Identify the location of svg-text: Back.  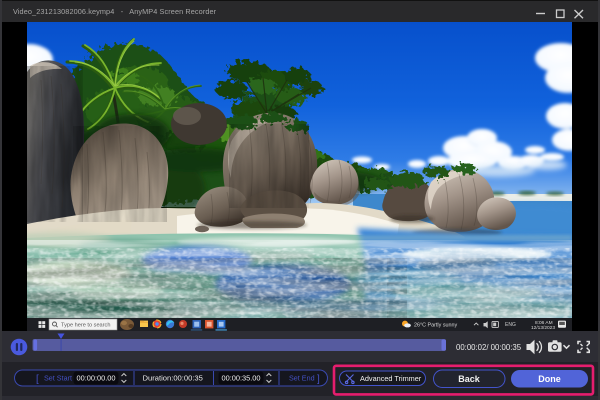
(469, 379).